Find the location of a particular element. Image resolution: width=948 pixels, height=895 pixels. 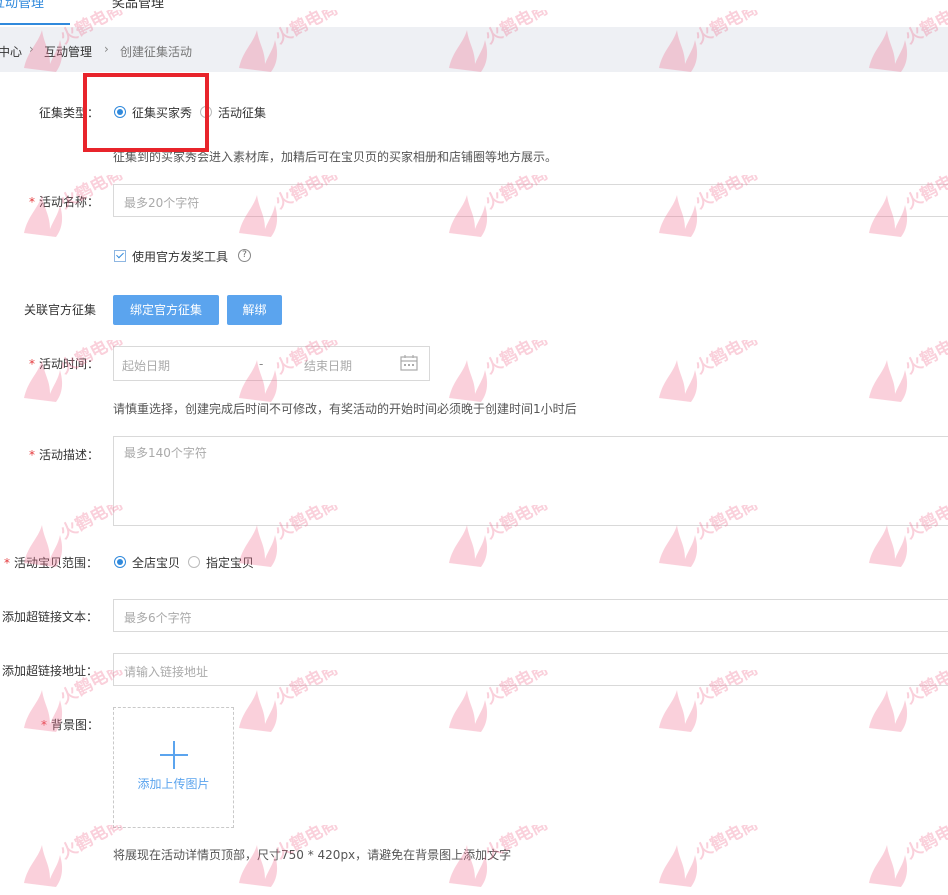

background-hint: 将展现在活动详情页顶部，尺寸750 * 420px，请避免在背景图上添加文字 is located at coordinates (312, 855).